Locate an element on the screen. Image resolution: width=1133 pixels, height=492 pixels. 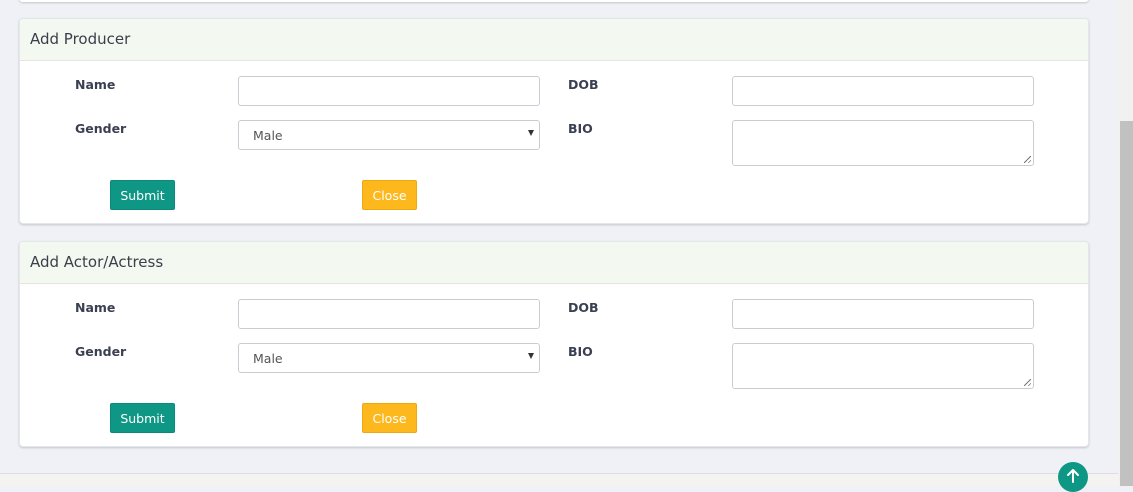
arrow-up-icon is located at coordinates (1073, 476).